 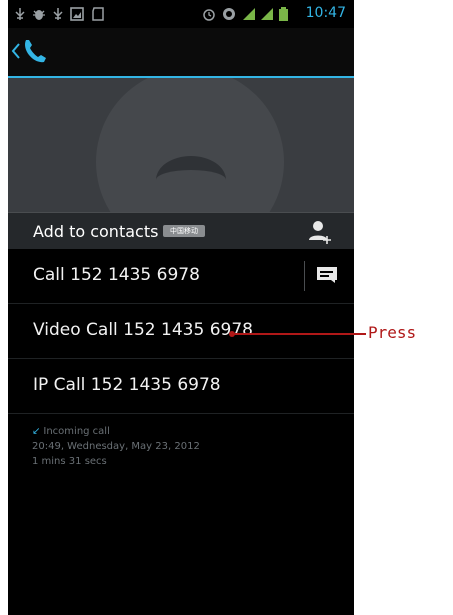 What do you see at coordinates (76, 431) in the screenshot?
I see `call-type-label: Incoming call` at bounding box center [76, 431].